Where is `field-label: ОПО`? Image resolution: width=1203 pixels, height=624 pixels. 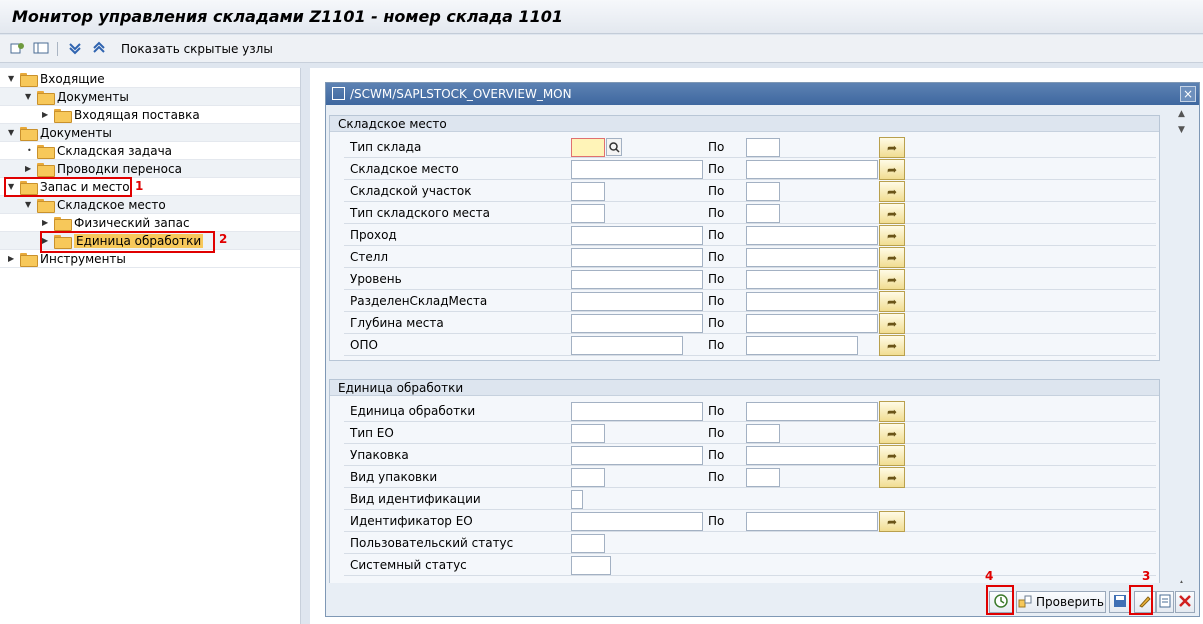 field-label: ОПО is located at coordinates (364, 345).